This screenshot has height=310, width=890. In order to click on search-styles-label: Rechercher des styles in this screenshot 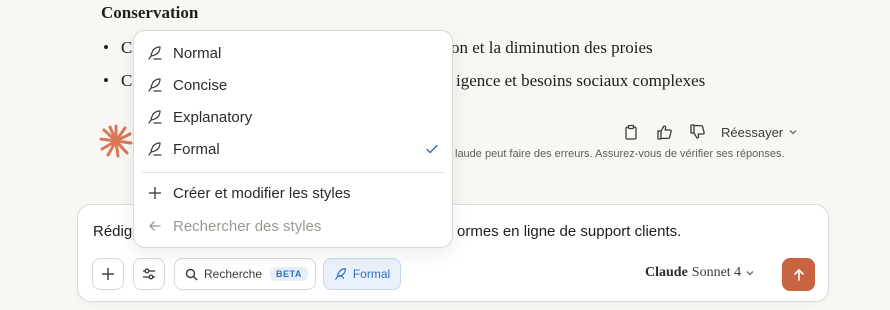, I will do `click(247, 226)`.